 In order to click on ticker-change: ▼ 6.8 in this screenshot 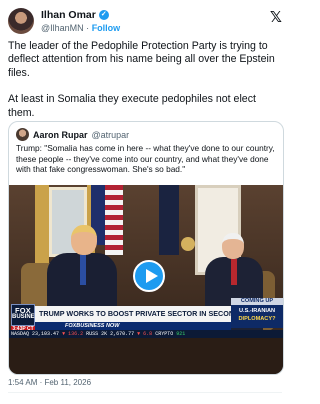, I will do `click(145, 334)`.